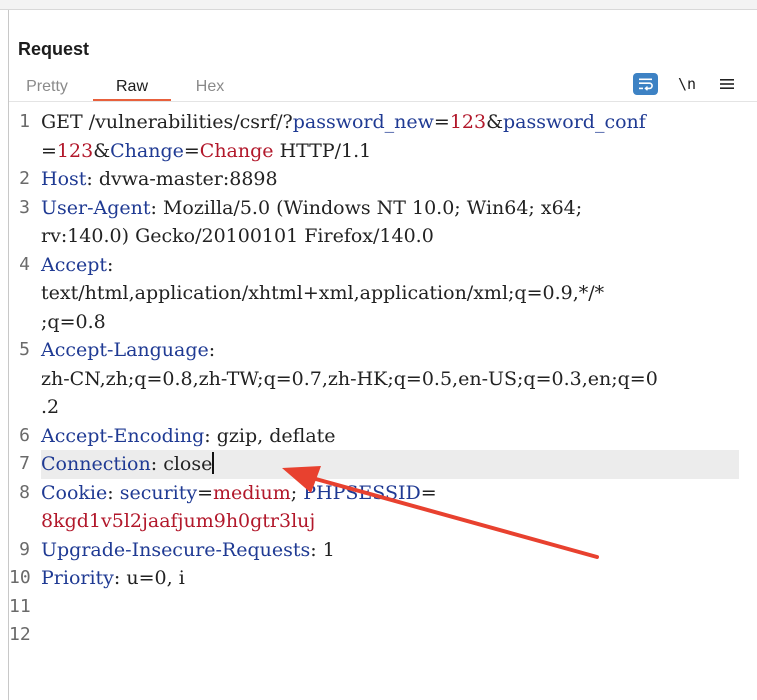  I want to click on header-name: Connection, so click(96, 464).